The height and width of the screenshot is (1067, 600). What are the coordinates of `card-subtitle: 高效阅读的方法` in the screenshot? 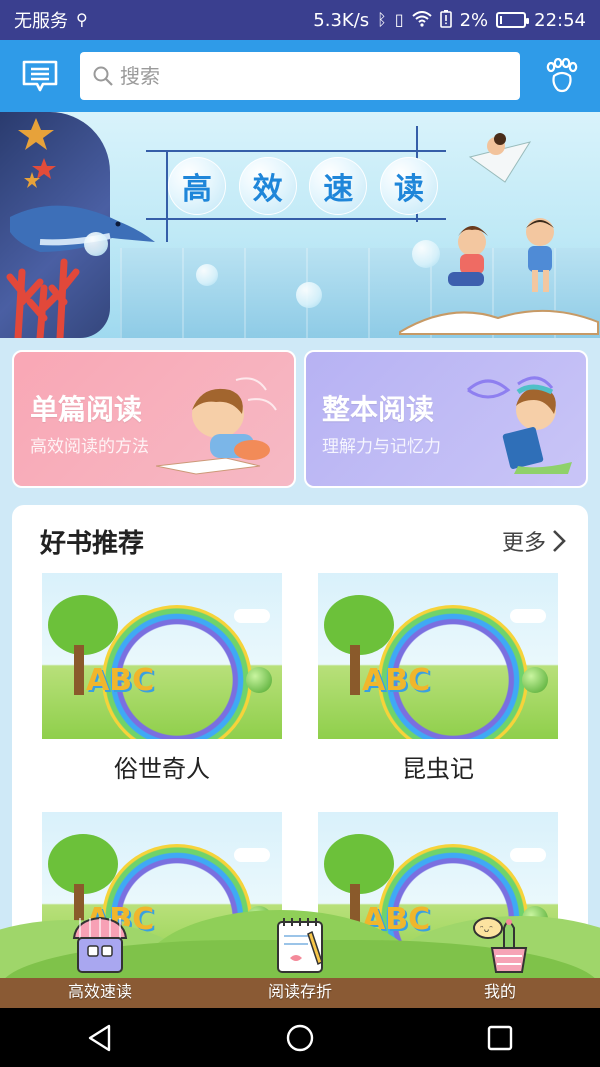 It's located at (89, 447).